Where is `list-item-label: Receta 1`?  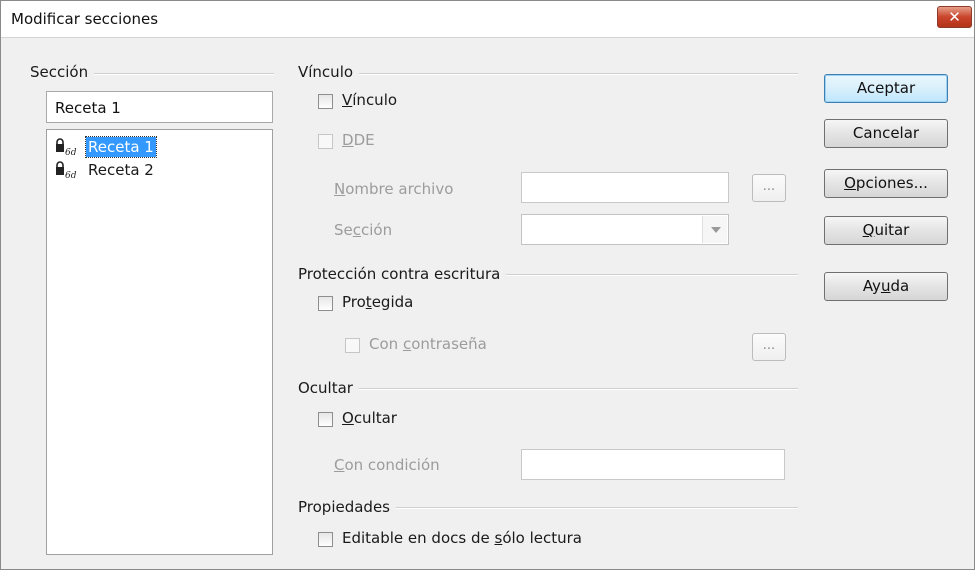
list-item-label: Receta 1 is located at coordinates (121, 147).